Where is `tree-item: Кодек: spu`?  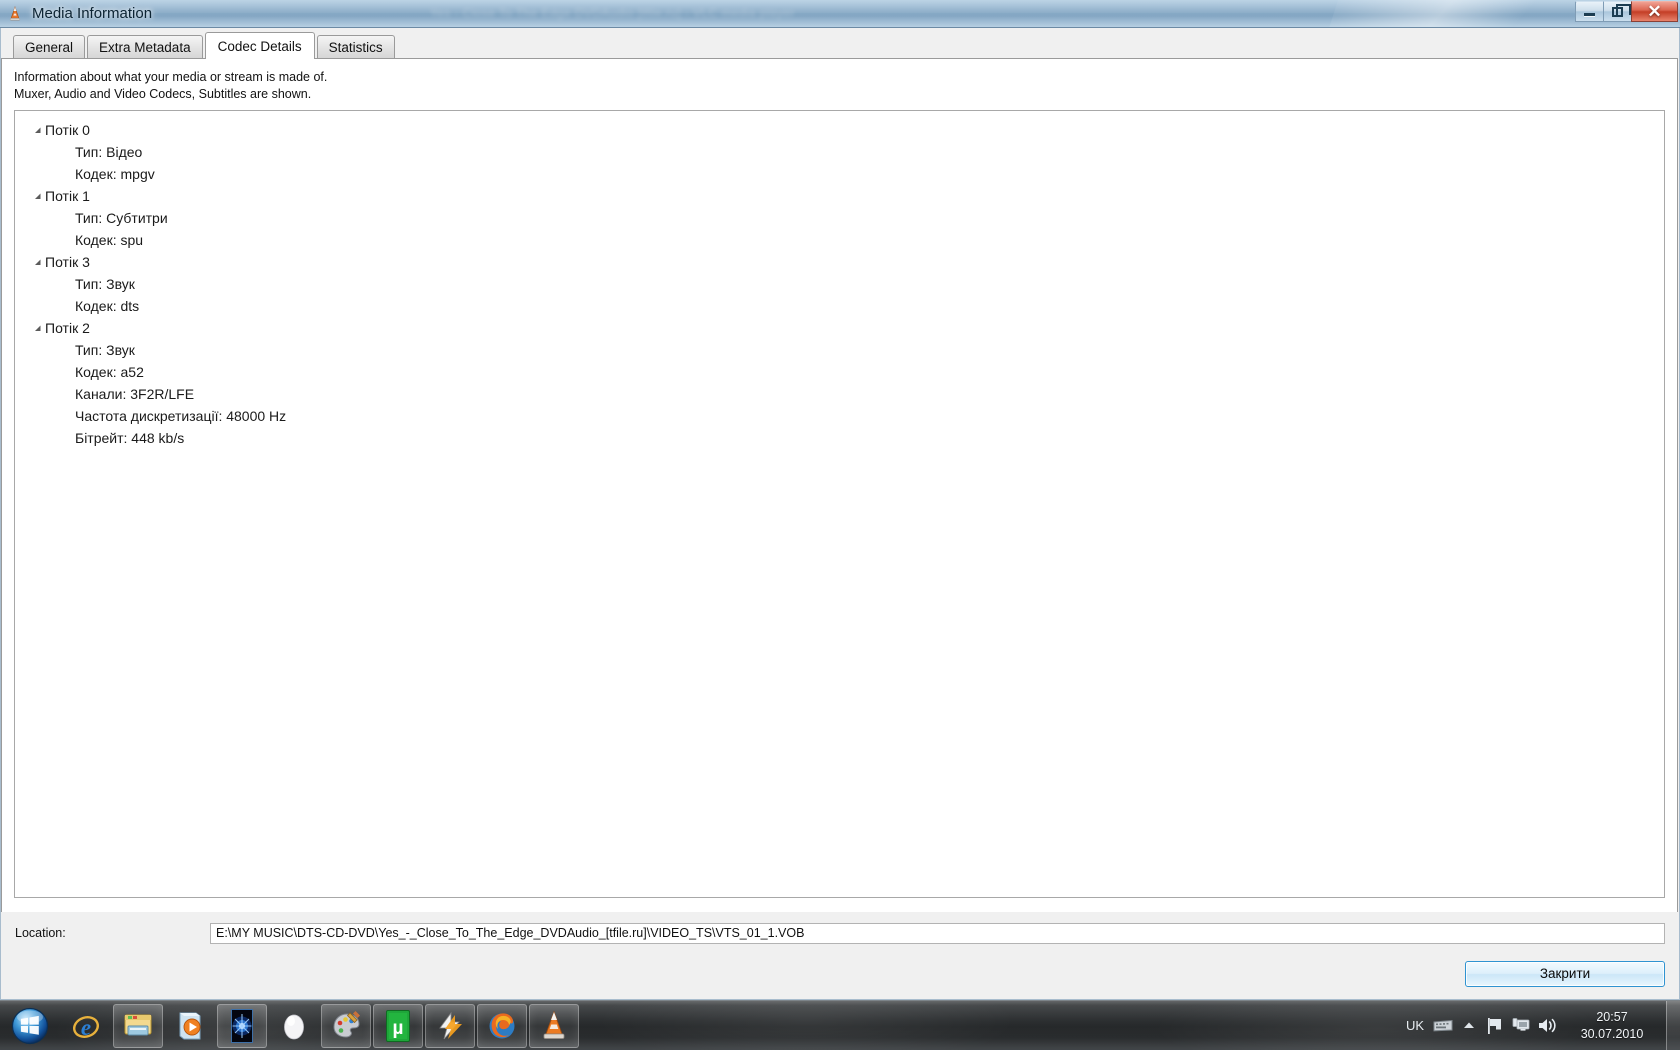
tree-item: Кодек: spu is located at coordinates (839, 240).